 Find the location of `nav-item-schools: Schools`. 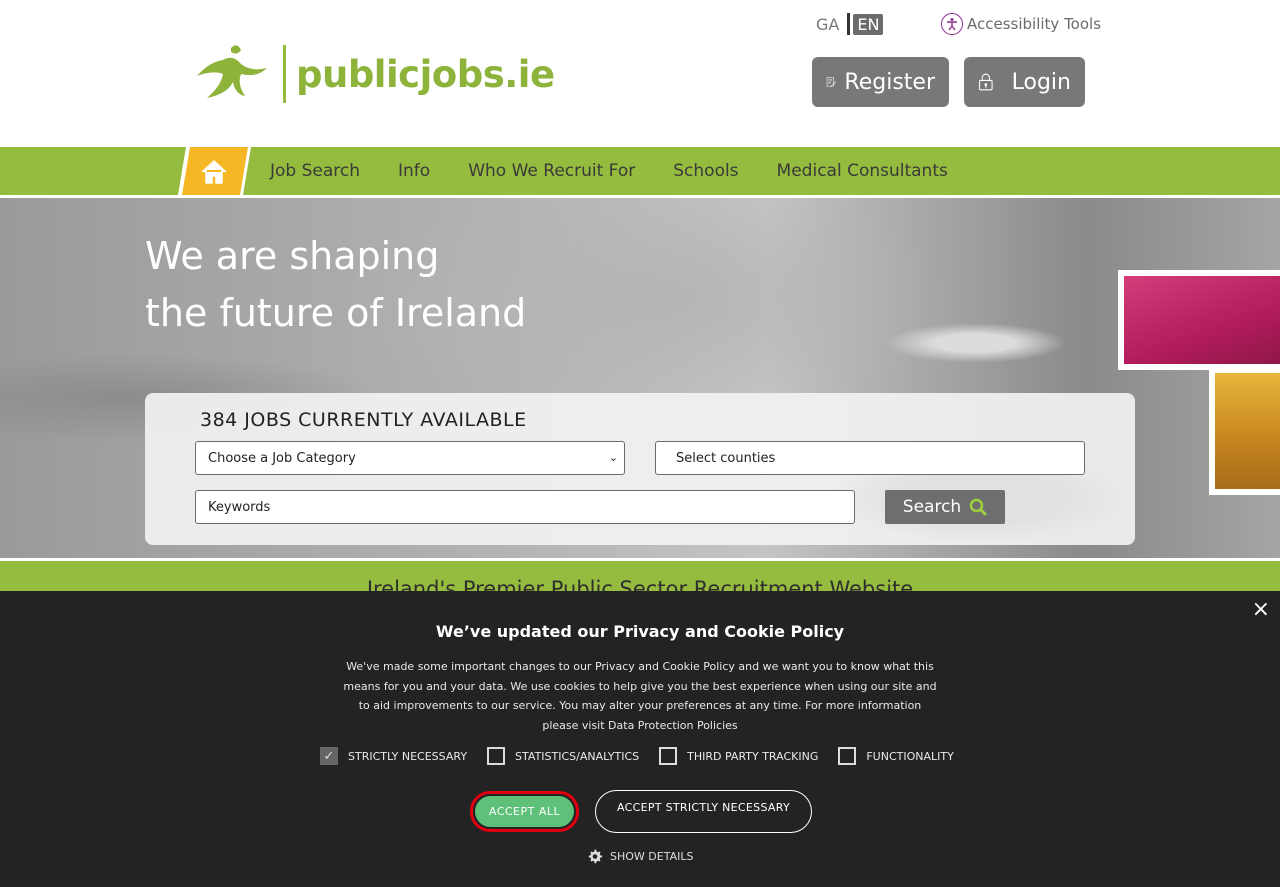

nav-item-schools: Schools is located at coordinates (705, 171).